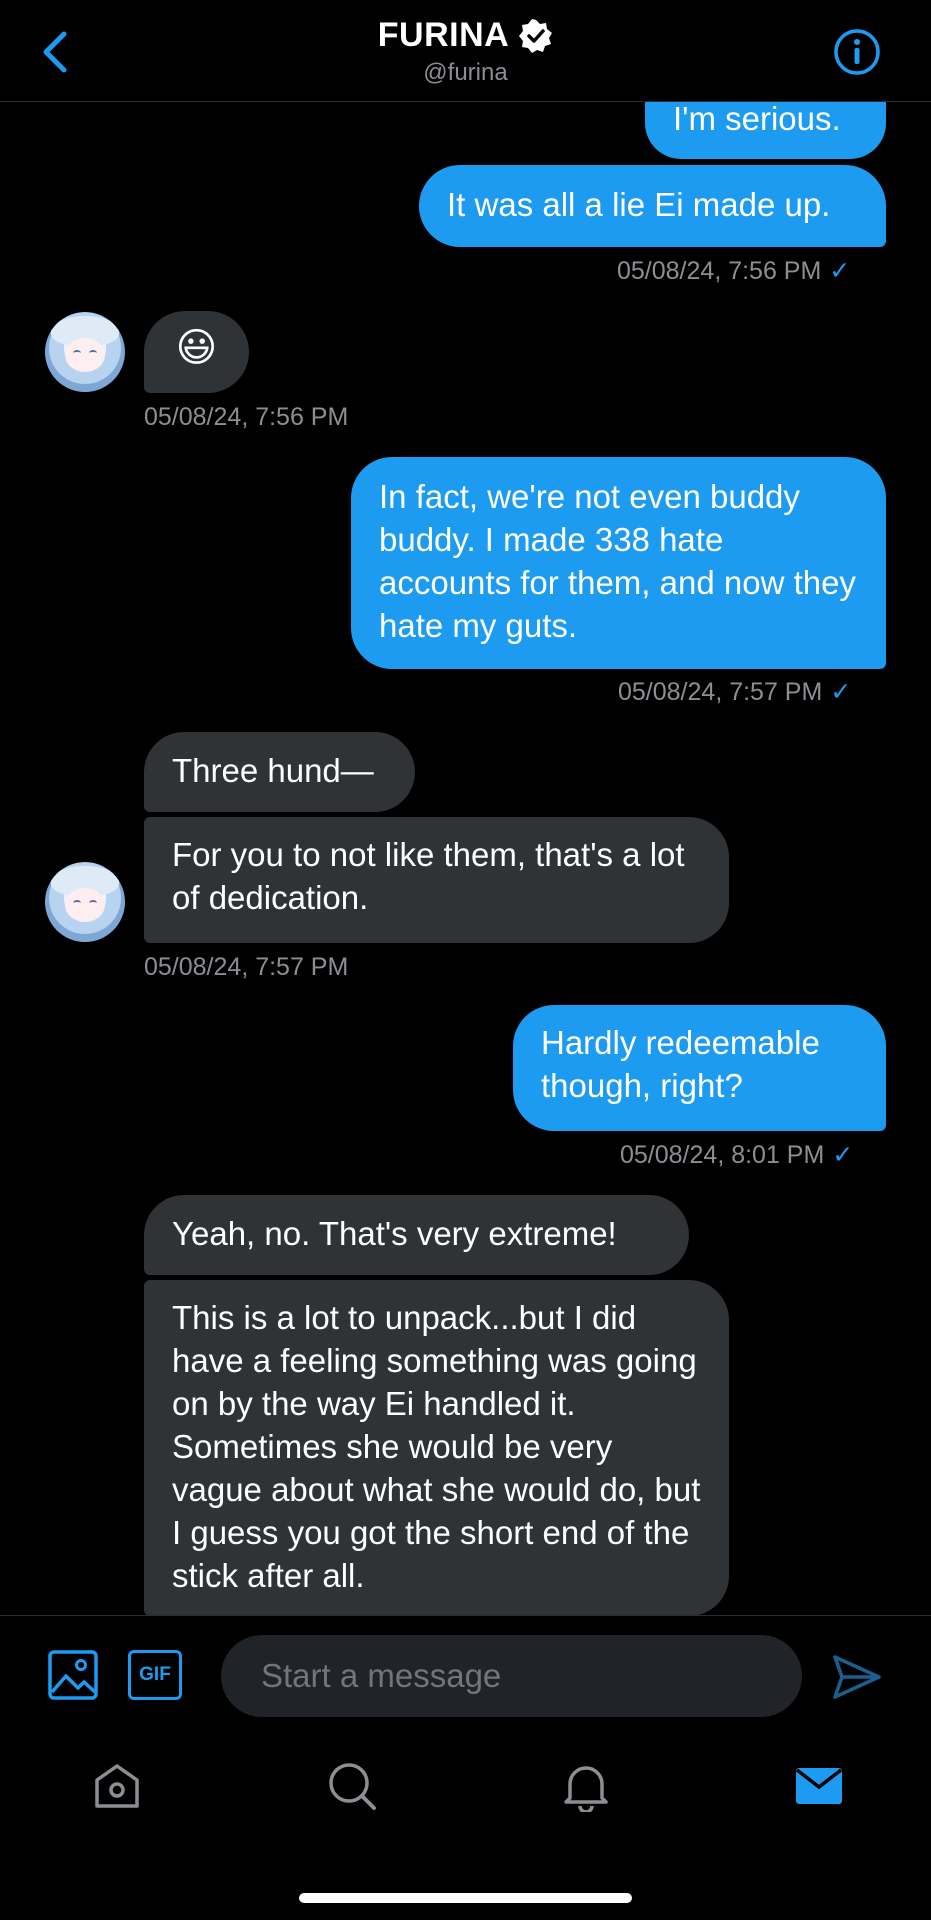 The height and width of the screenshot is (1920, 931). What do you see at coordinates (465, 72) in the screenshot?
I see `contact-handle: @furina` at bounding box center [465, 72].